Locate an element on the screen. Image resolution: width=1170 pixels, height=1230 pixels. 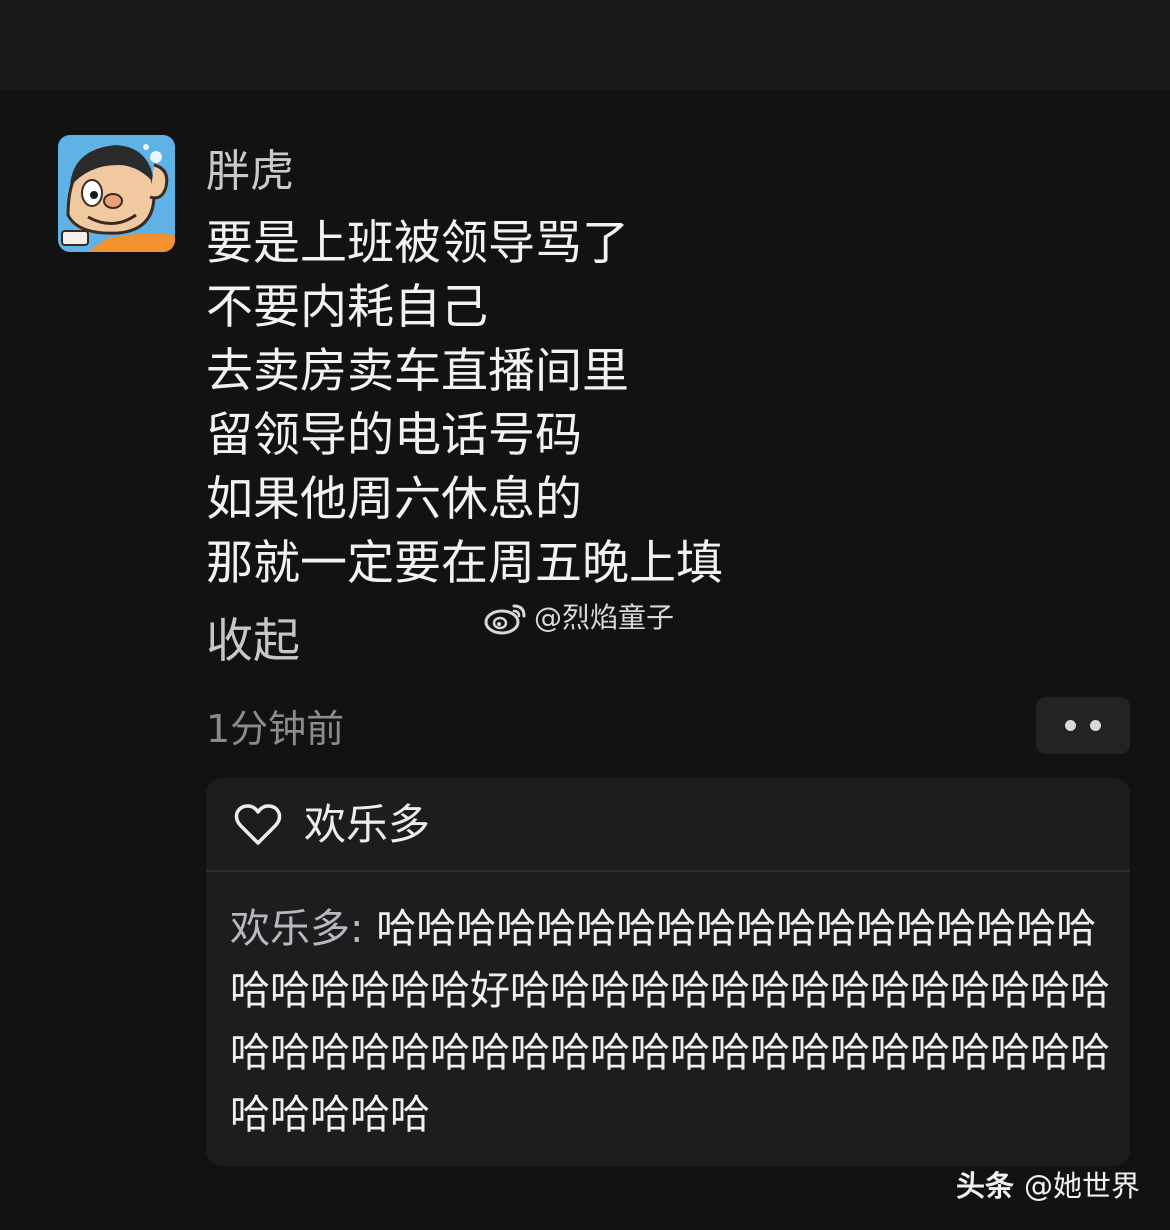
heart-outline-icon is located at coordinates (258, 825).